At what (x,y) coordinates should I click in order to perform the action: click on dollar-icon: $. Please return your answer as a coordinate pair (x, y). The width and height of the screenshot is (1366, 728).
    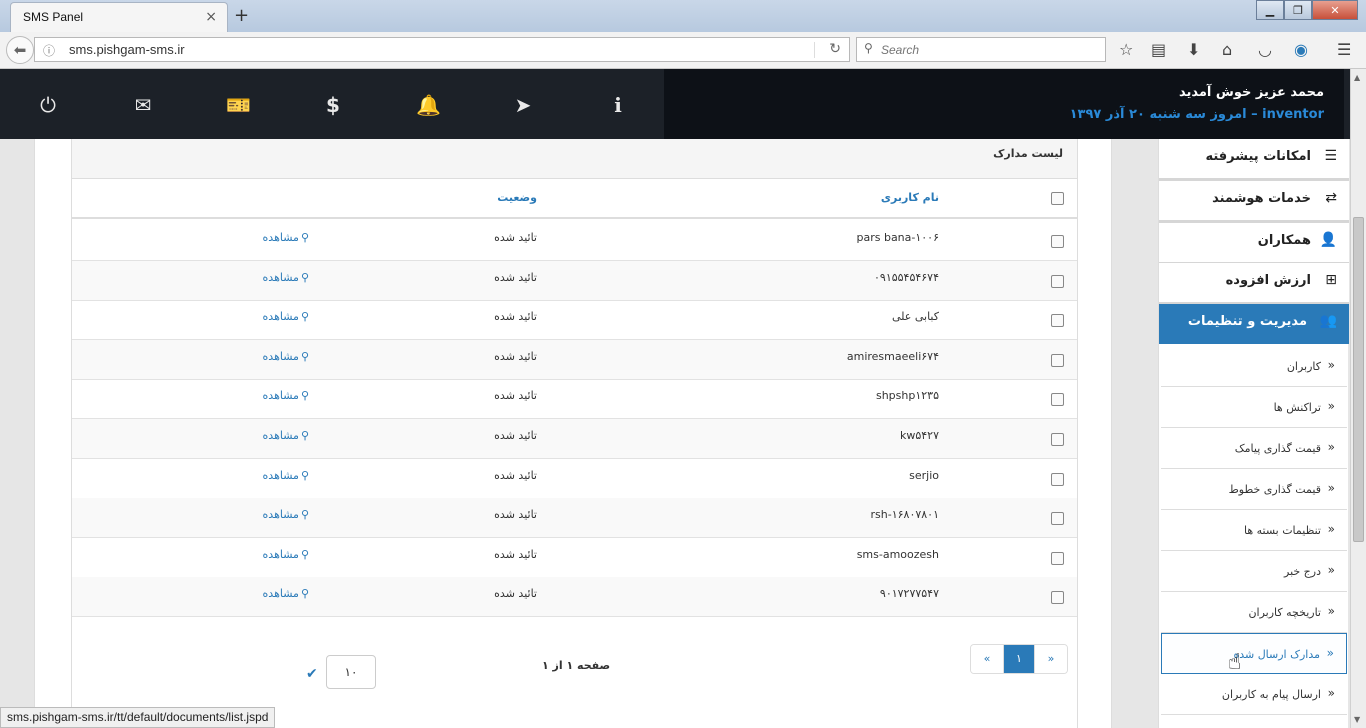
    Looking at the image, I should click on (333, 105).